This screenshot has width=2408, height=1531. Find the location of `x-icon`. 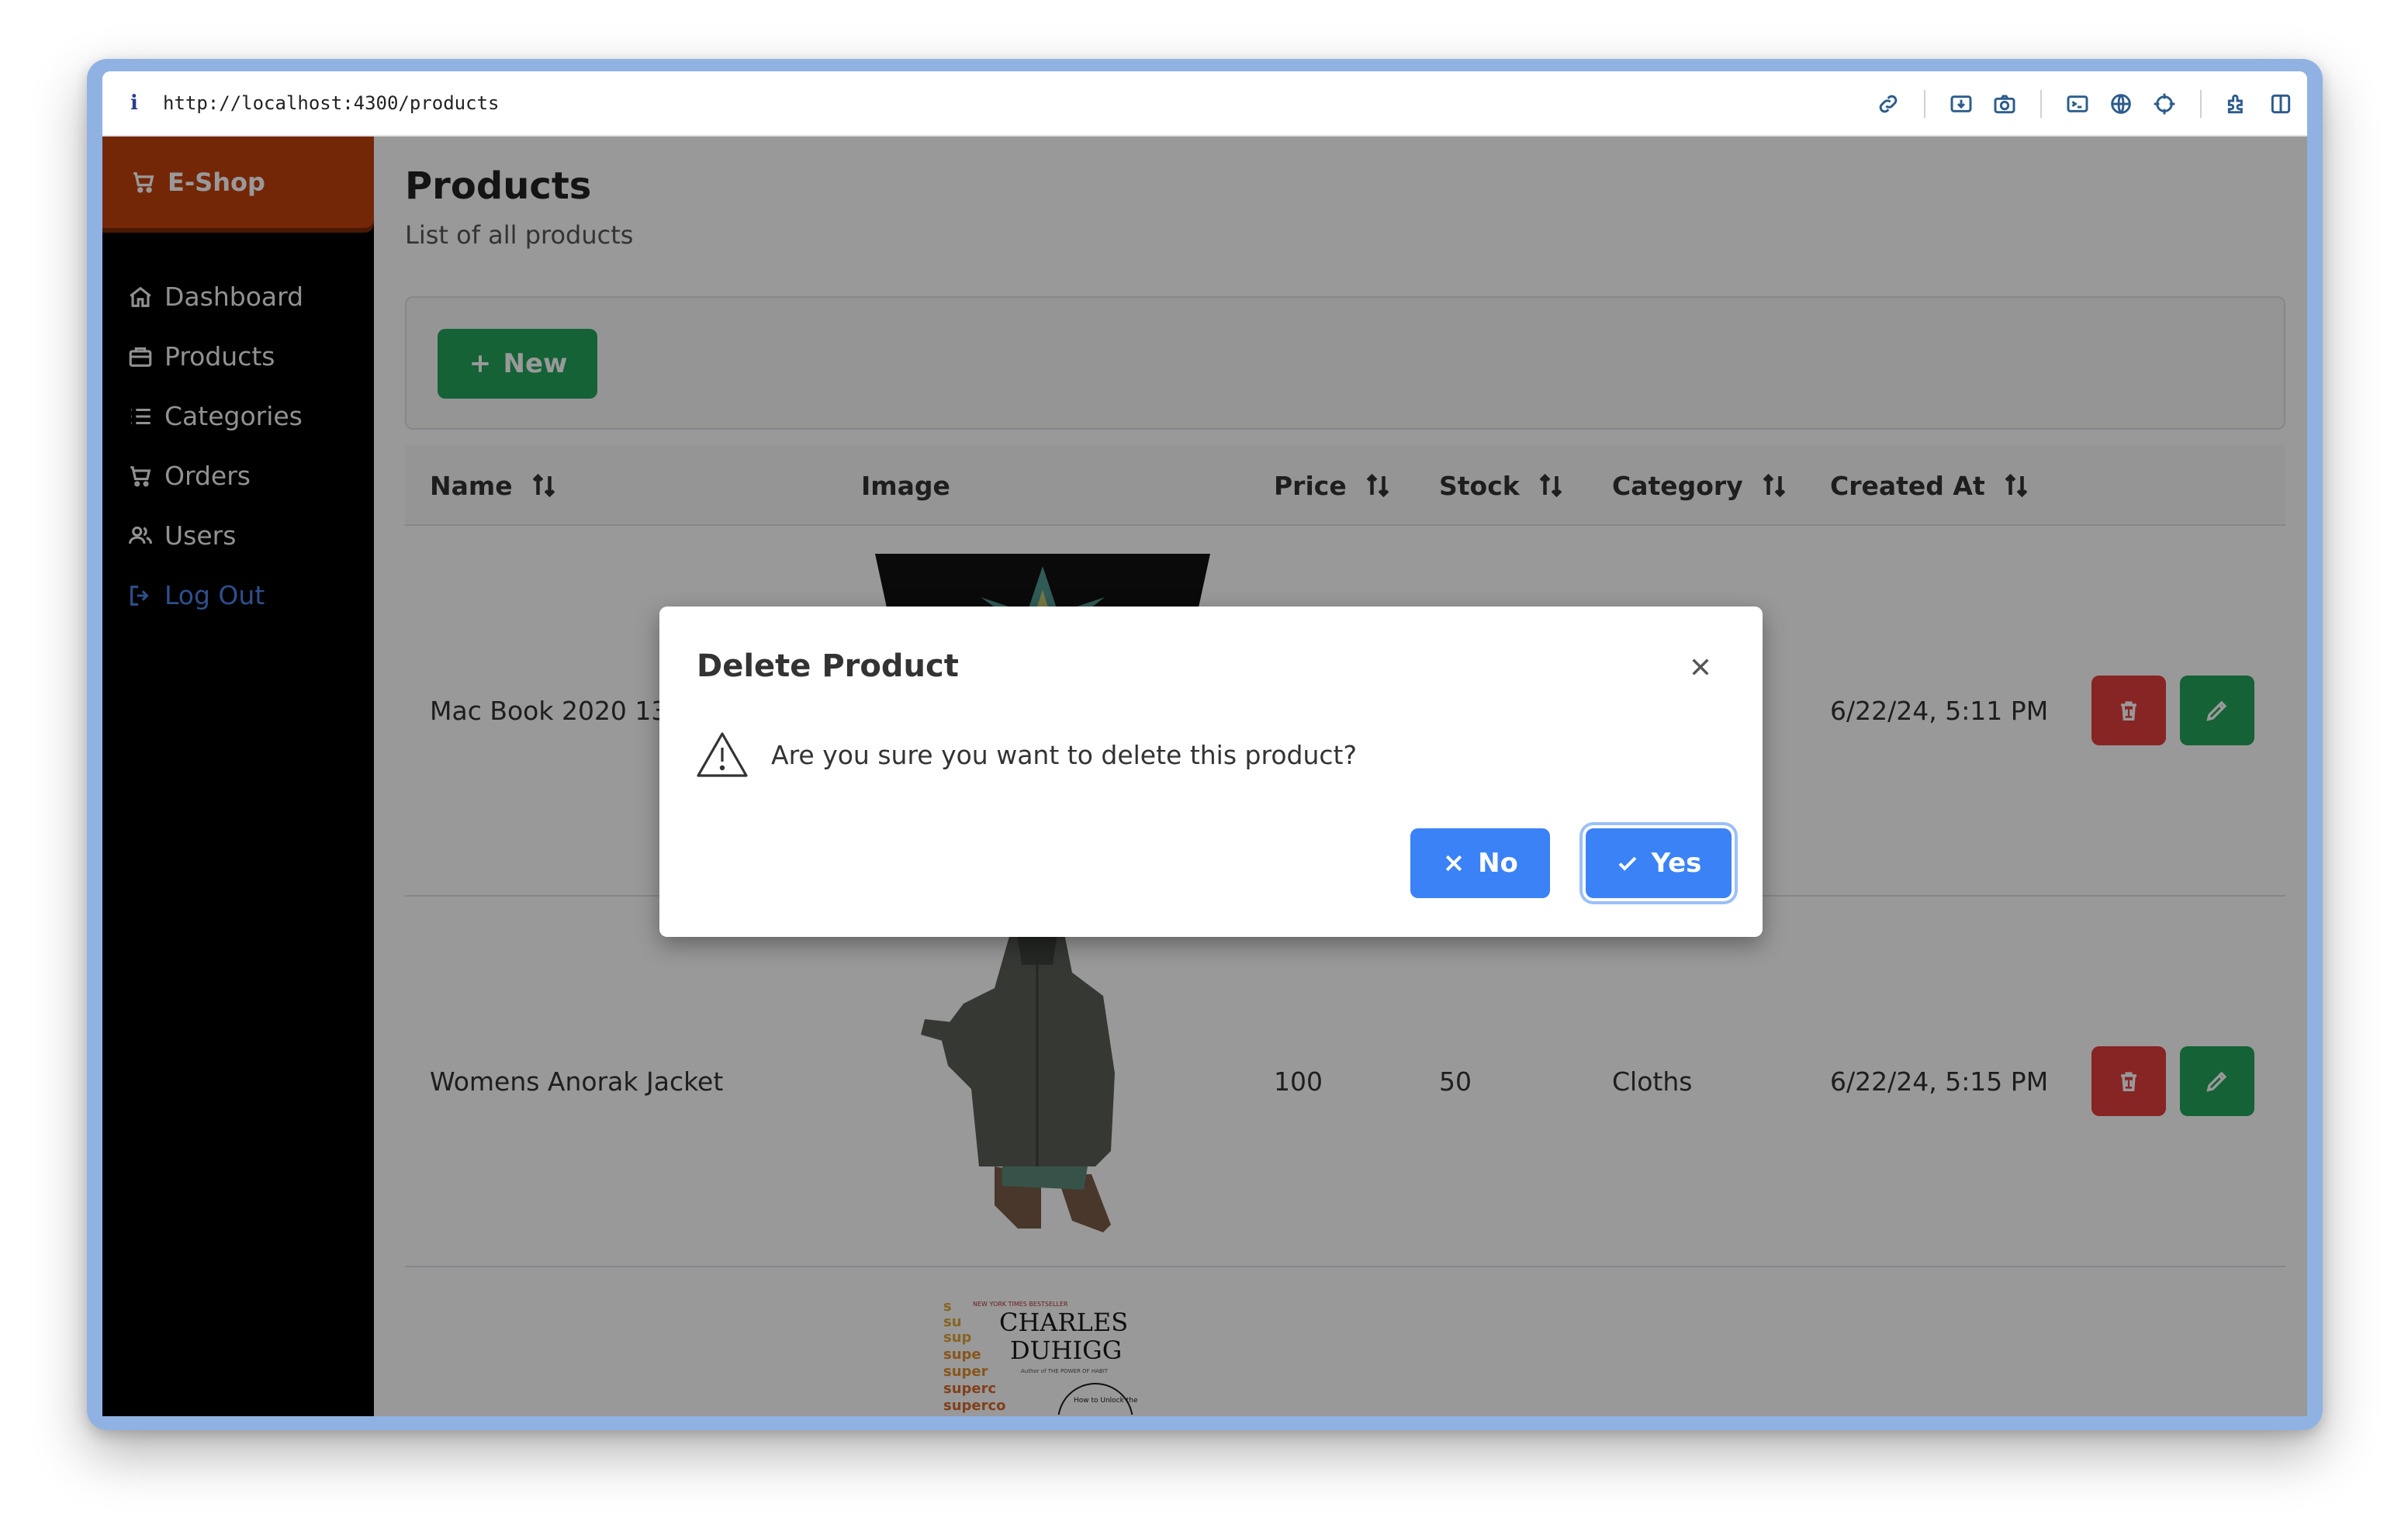

x-icon is located at coordinates (1453, 863).